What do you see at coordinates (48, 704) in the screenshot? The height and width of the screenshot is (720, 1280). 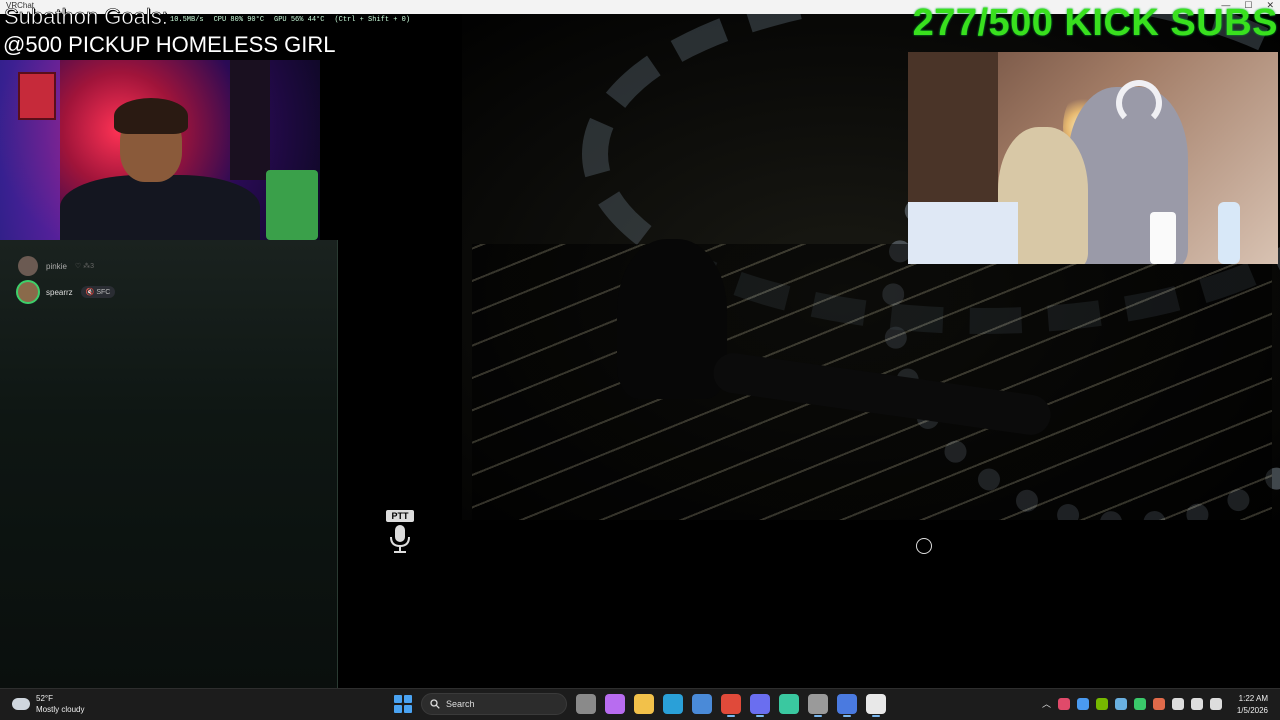 I see `weather-widget: 52°F Mostly cloudy` at bounding box center [48, 704].